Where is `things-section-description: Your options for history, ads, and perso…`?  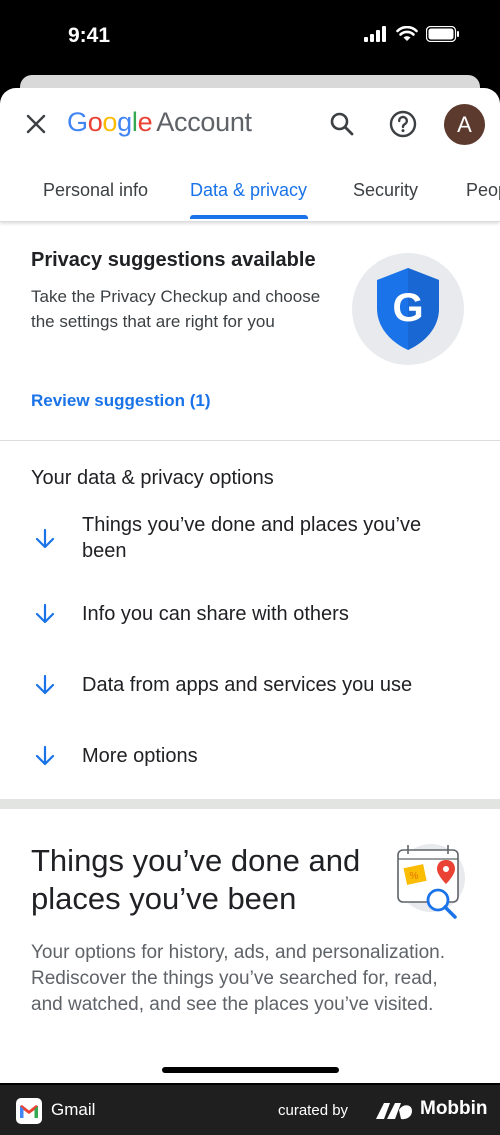 things-section-description: Your options for history, ads, and perso… is located at coordinates (238, 978).